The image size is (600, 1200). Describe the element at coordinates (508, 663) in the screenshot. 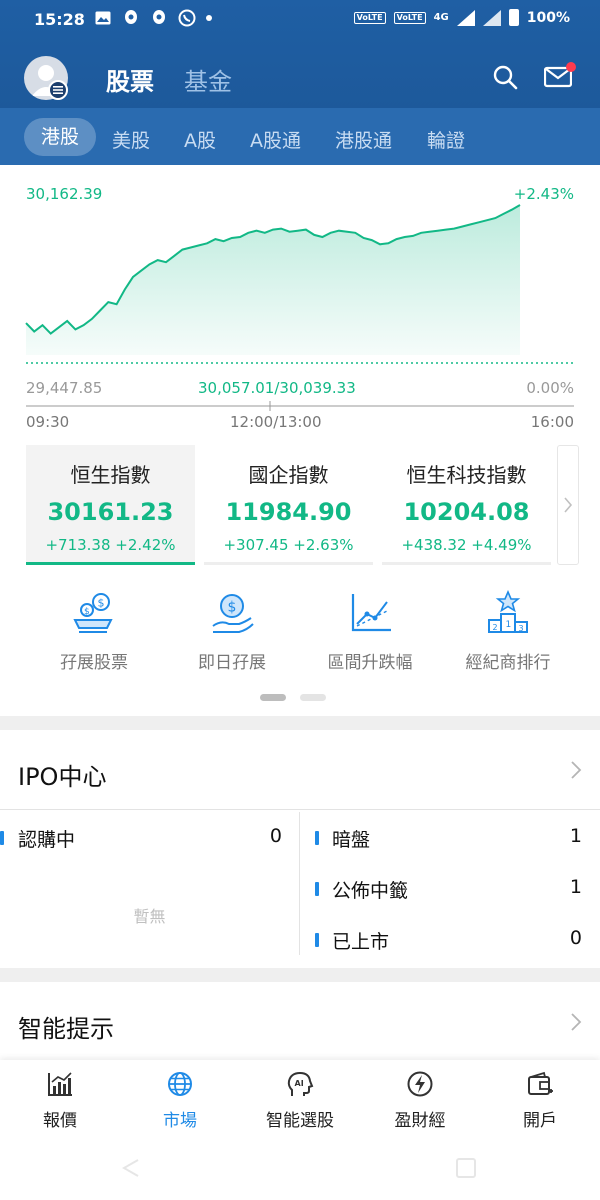

I see `quick-action-label: 經紀商排行` at that location.